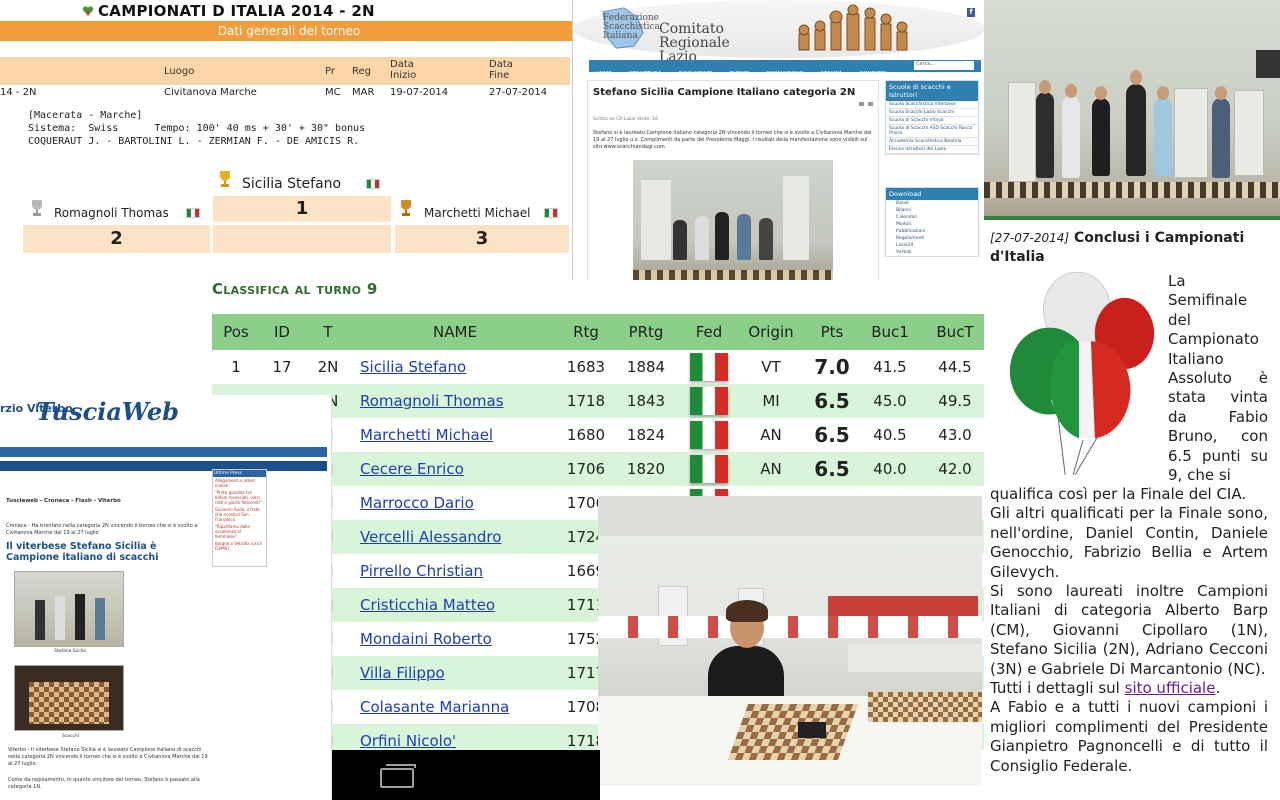  What do you see at coordinates (408, 741) in the screenshot?
I see `player-name-link: Orfini Nicolo'` at bounding box center [408, 741].